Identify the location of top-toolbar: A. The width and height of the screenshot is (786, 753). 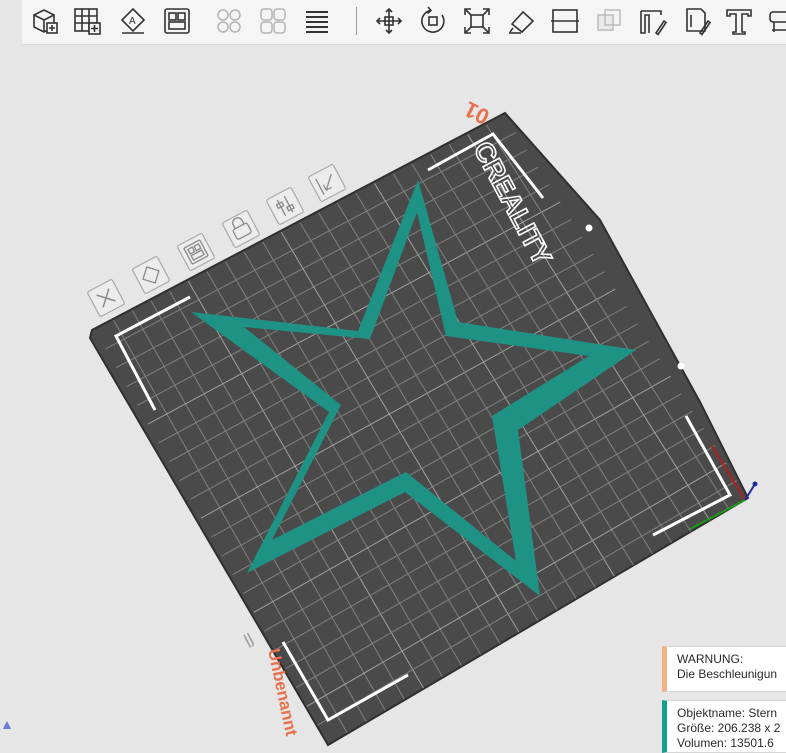
(404, 22).